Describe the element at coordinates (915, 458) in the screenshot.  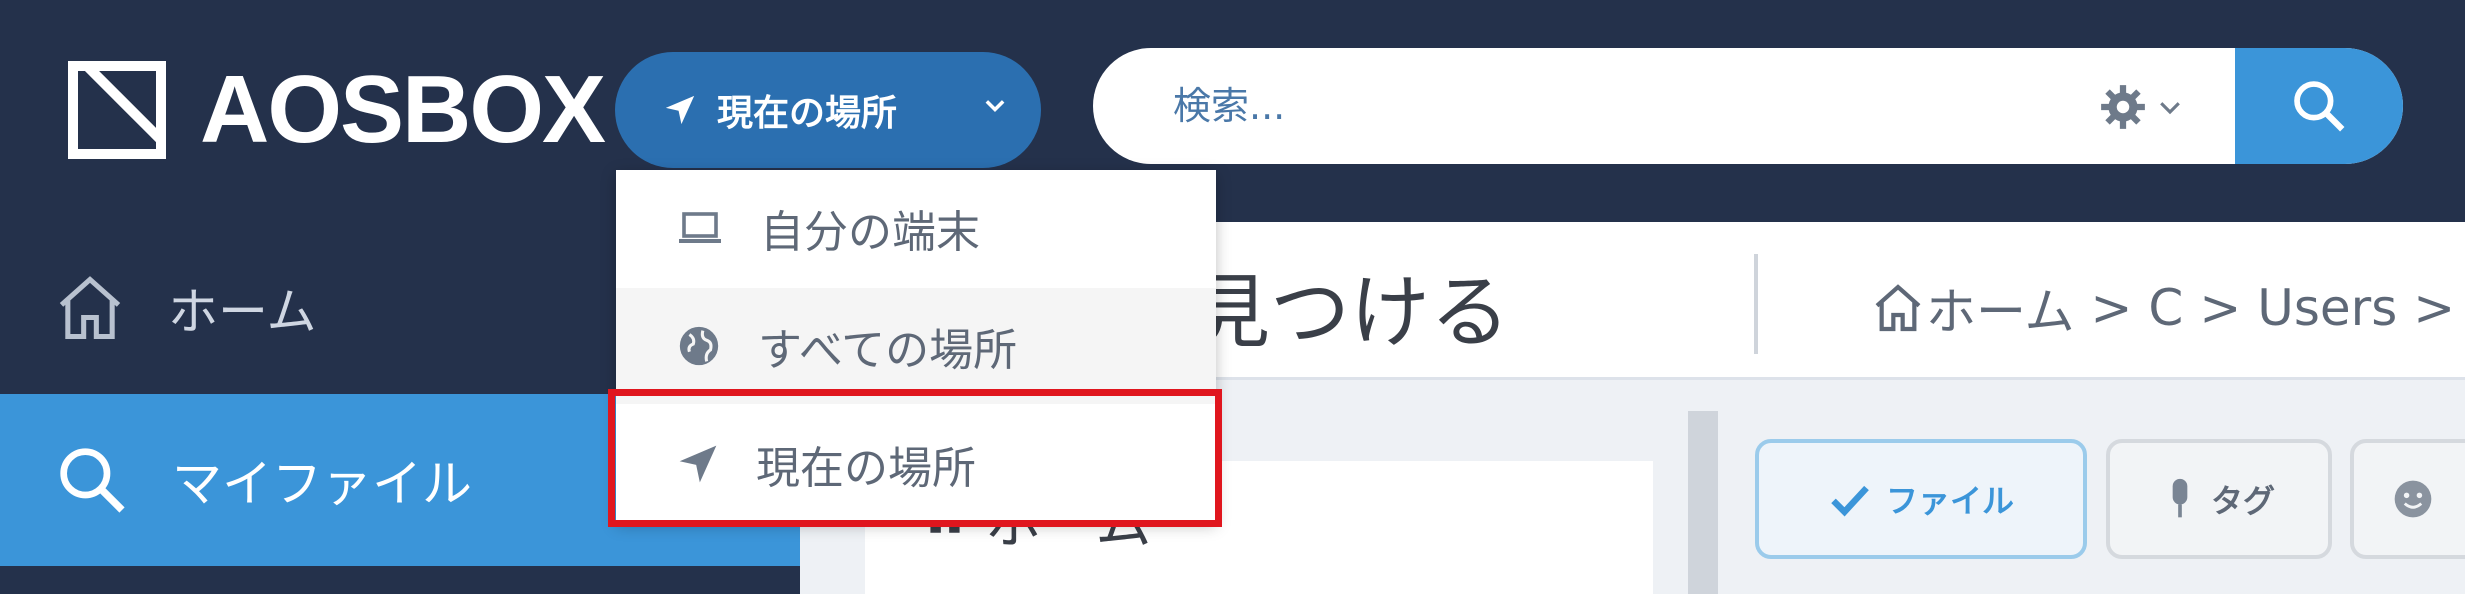
I see `highlight-box` at that location.